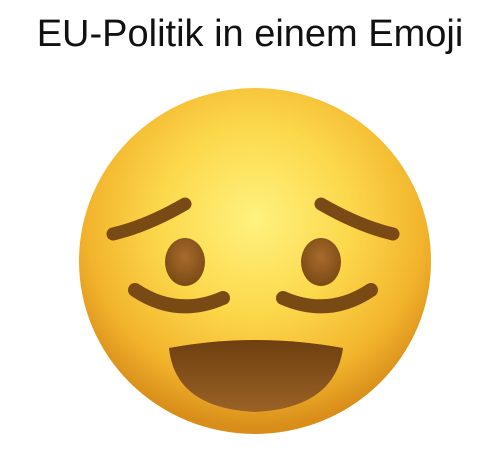 The image size is (500, 459). Describe the element at coordinates (250, 34) in the screenshot. I see `meme-caption: EU-Politik in einem Emoji` at that location.